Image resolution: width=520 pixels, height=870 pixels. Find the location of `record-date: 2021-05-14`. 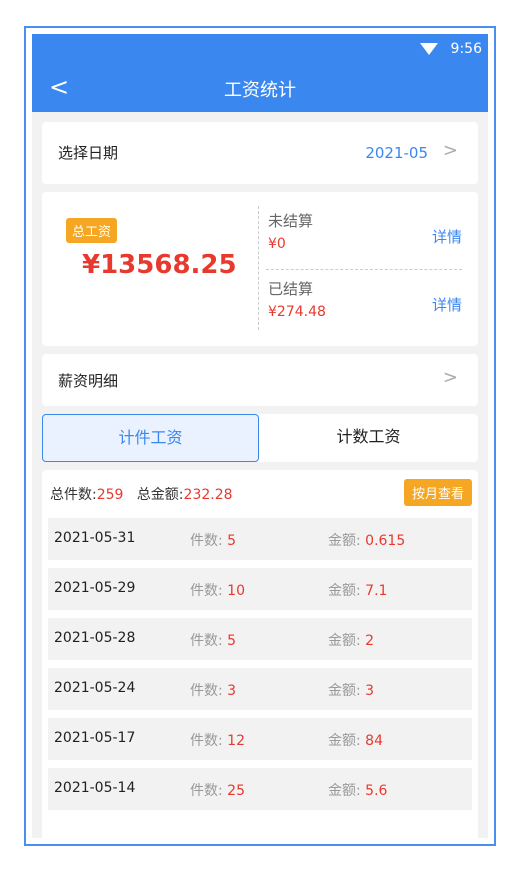

record-date: 2021-05-14 is located at coordinates (95, 788).